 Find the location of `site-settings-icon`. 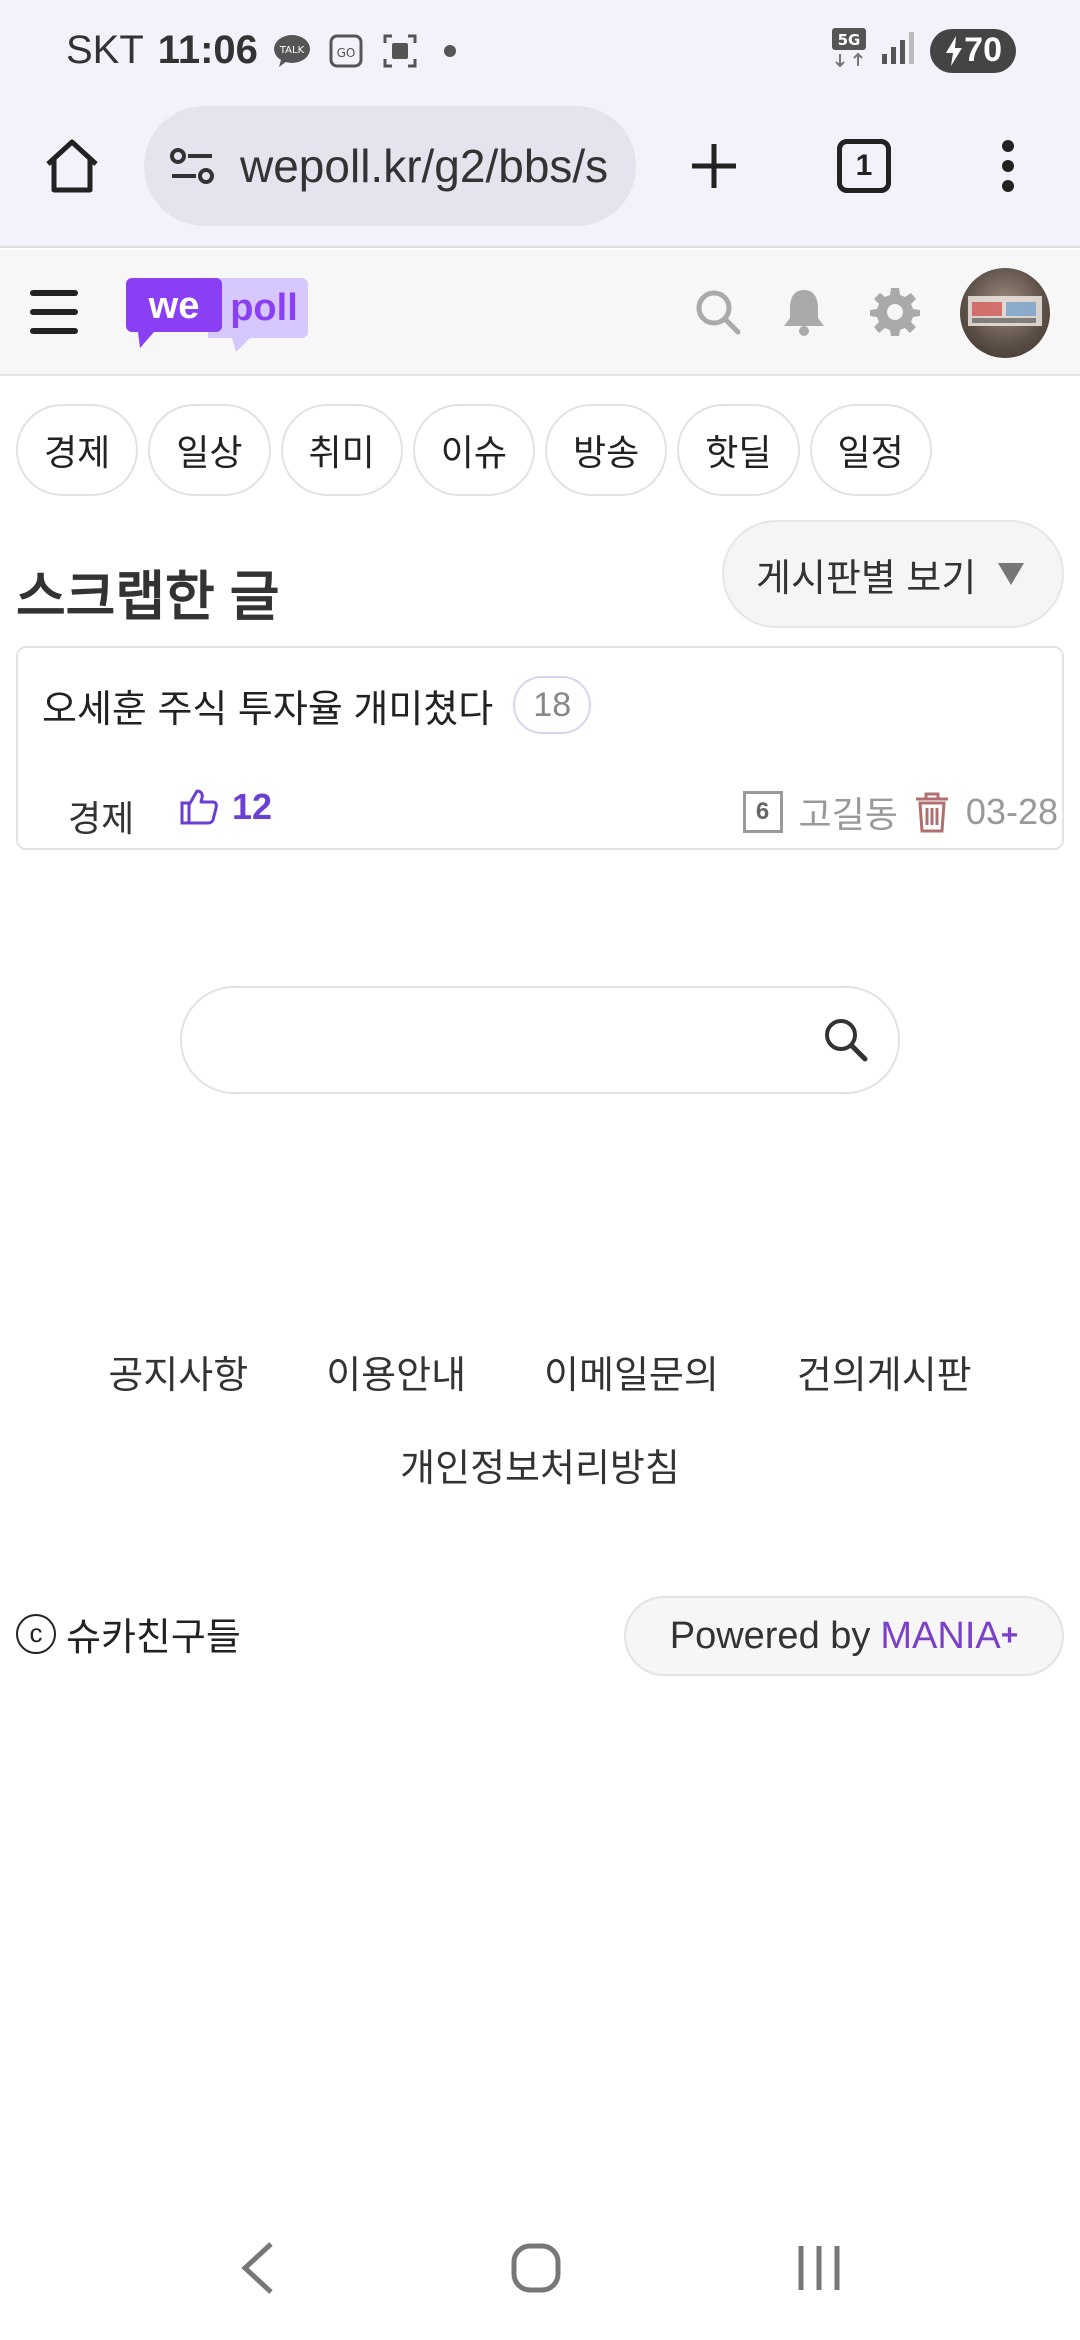

site-settings-icon is located at coordinates (192, 166).